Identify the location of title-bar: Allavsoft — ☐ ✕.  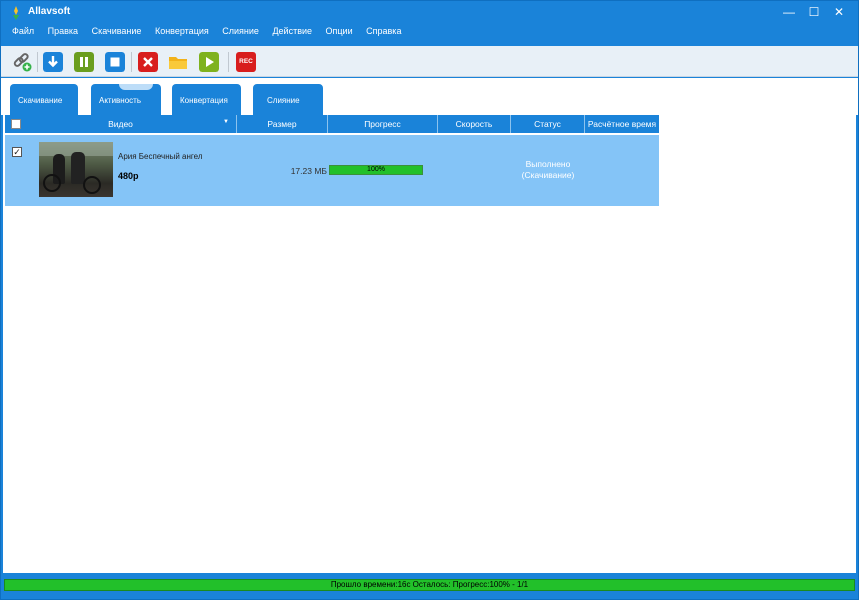
(429, 13).